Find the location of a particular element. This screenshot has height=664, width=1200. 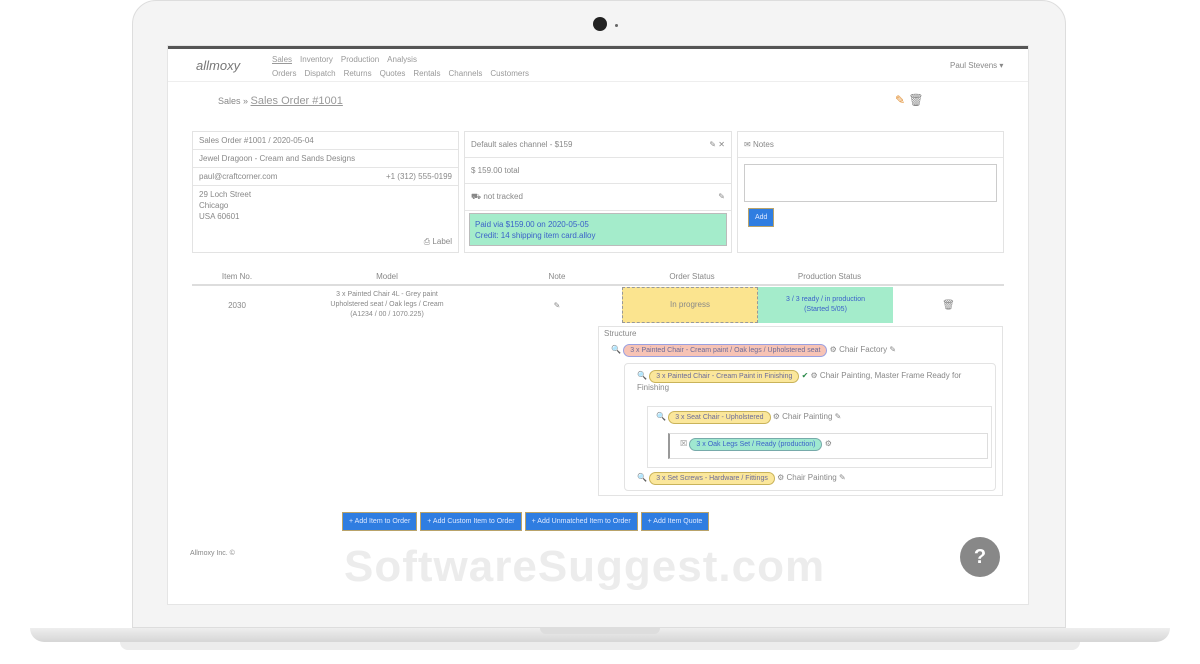

payment-note-line: Paid via $159.00 on 2020-05-05 is located at coordinates (598, 224).